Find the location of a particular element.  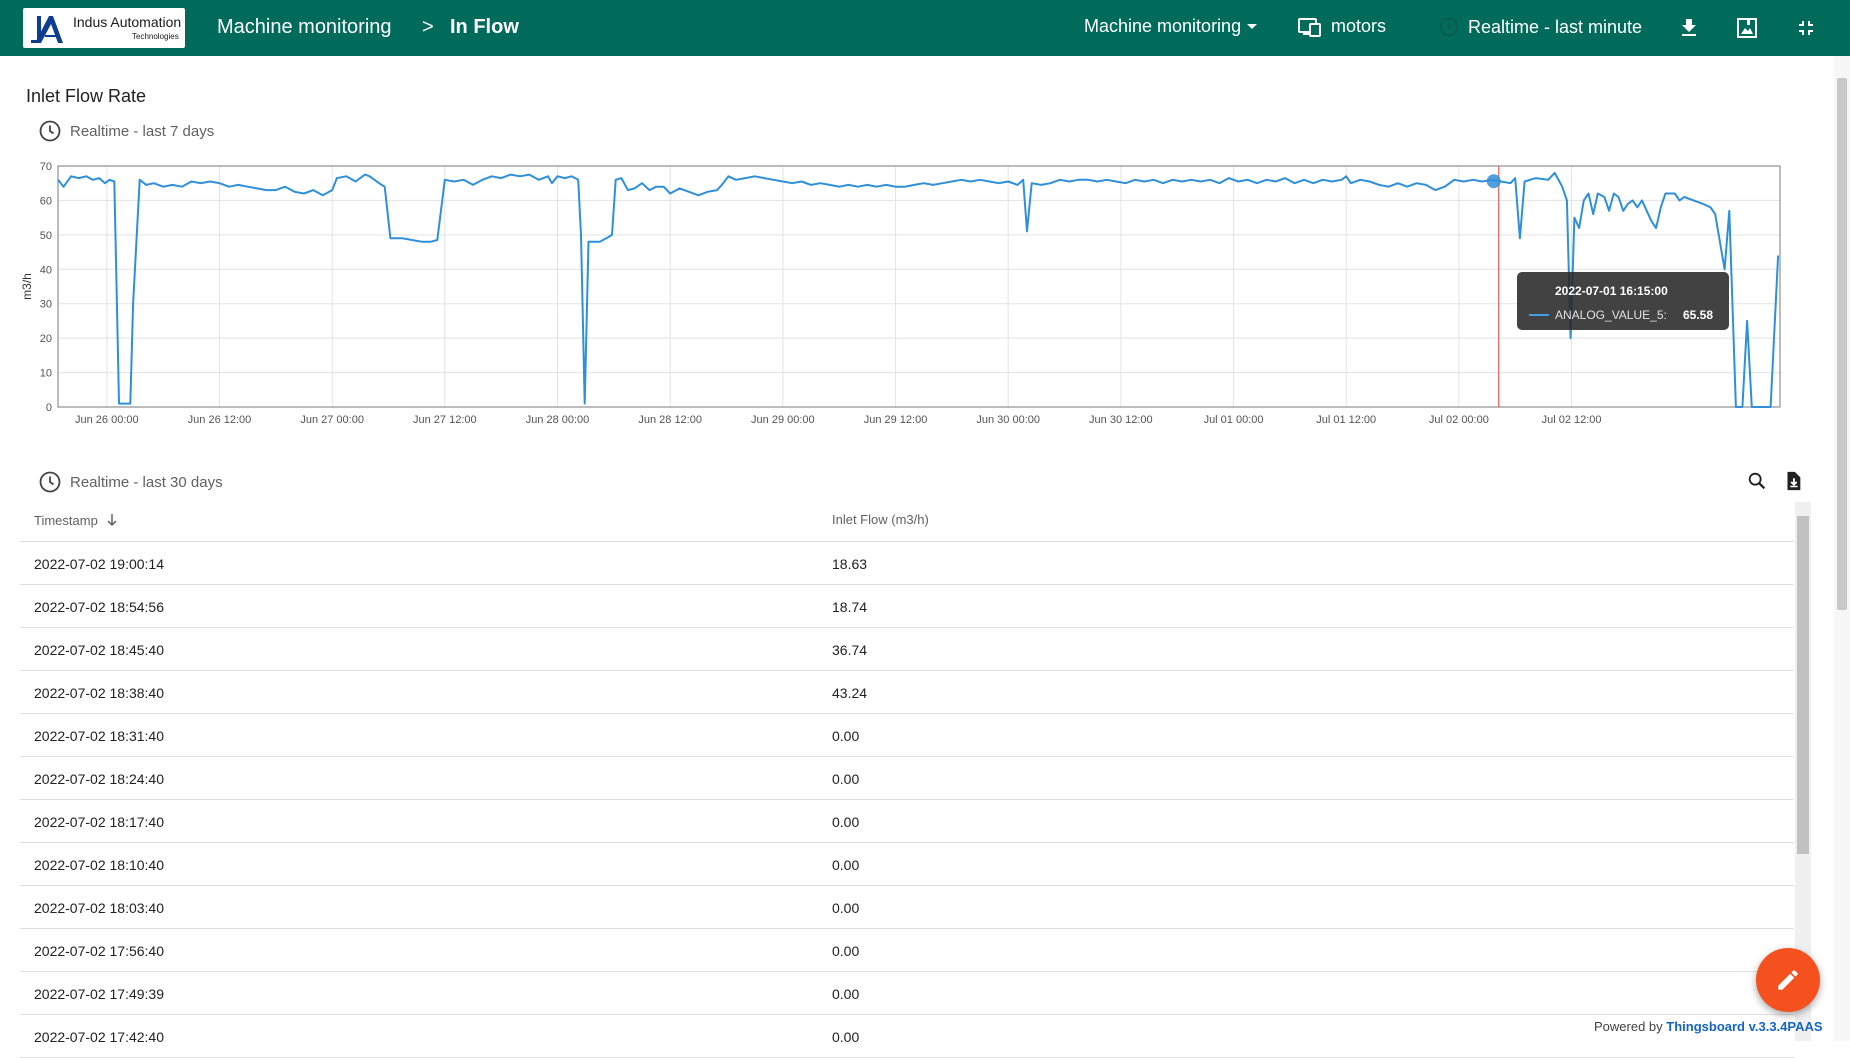

cell-inlet-flow: 18.63 is located at coordinates (850, 564).